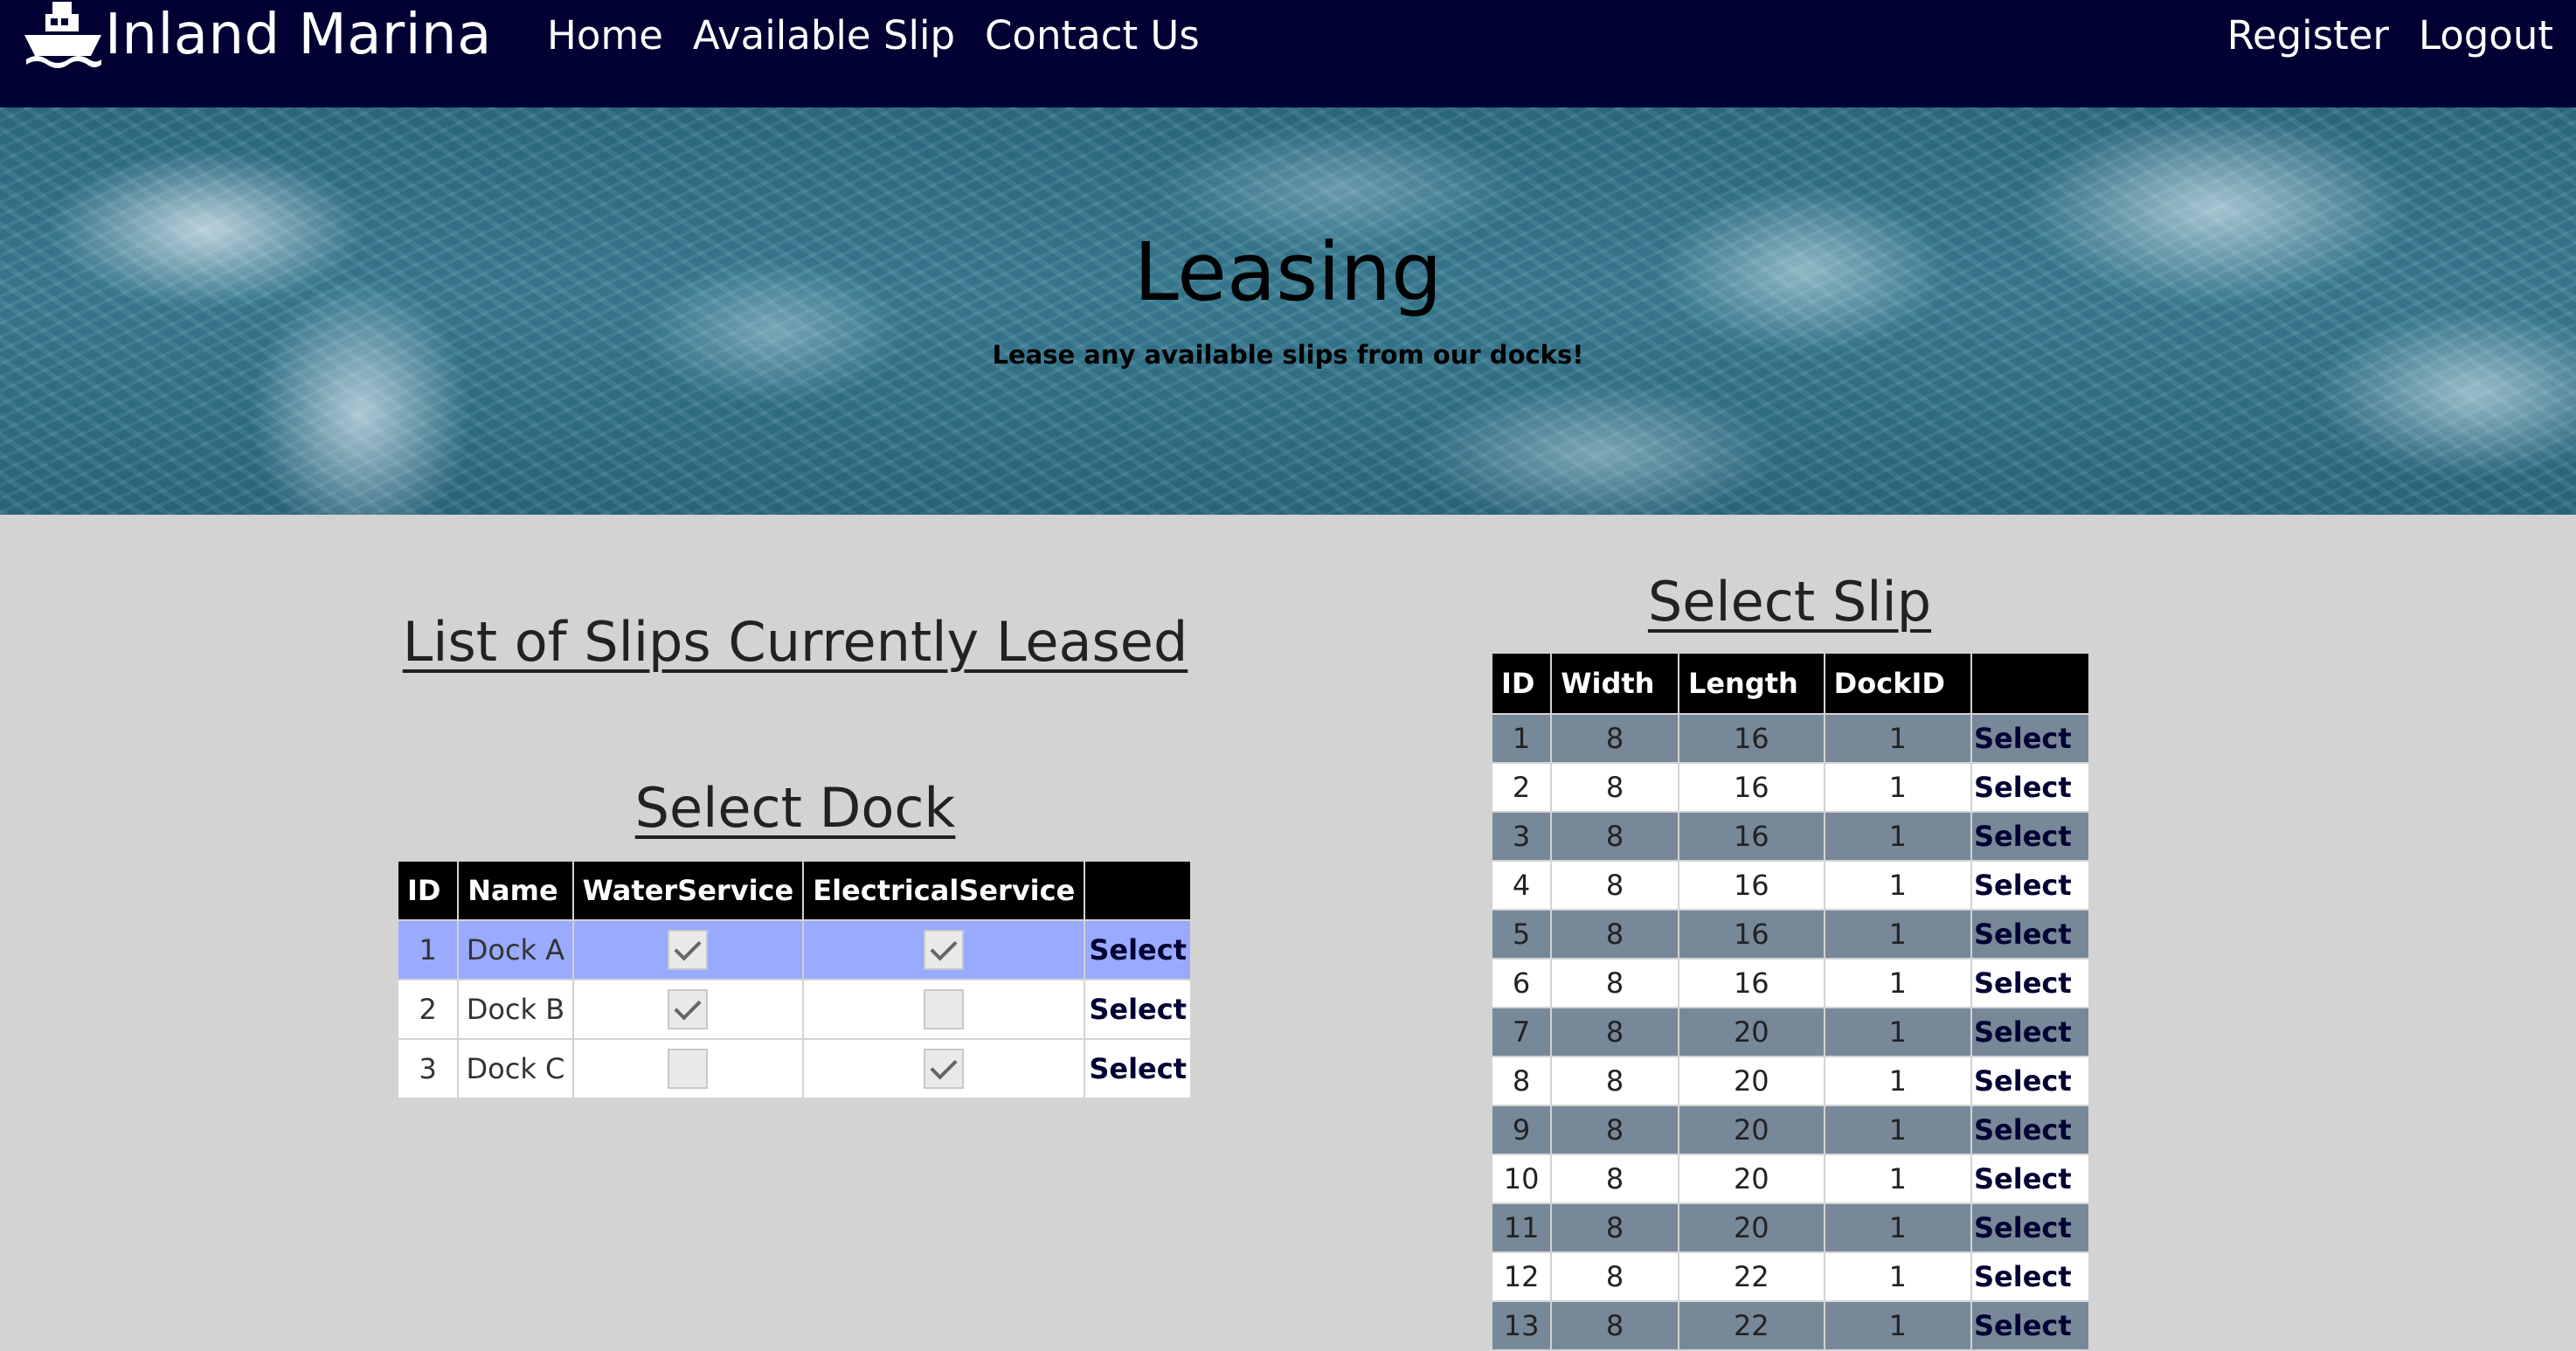 The height and width of the screenshot is (1351, 2576). I want to click on nav-contact-us-link: Contact Us, so click(1092, 36).